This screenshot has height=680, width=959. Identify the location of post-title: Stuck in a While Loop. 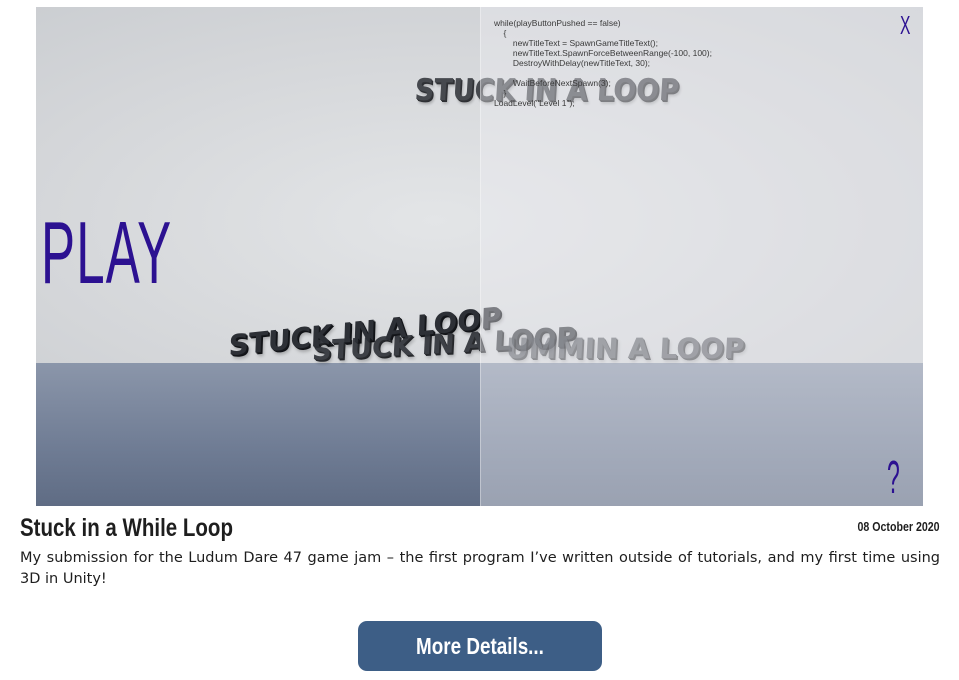
(126, 528).